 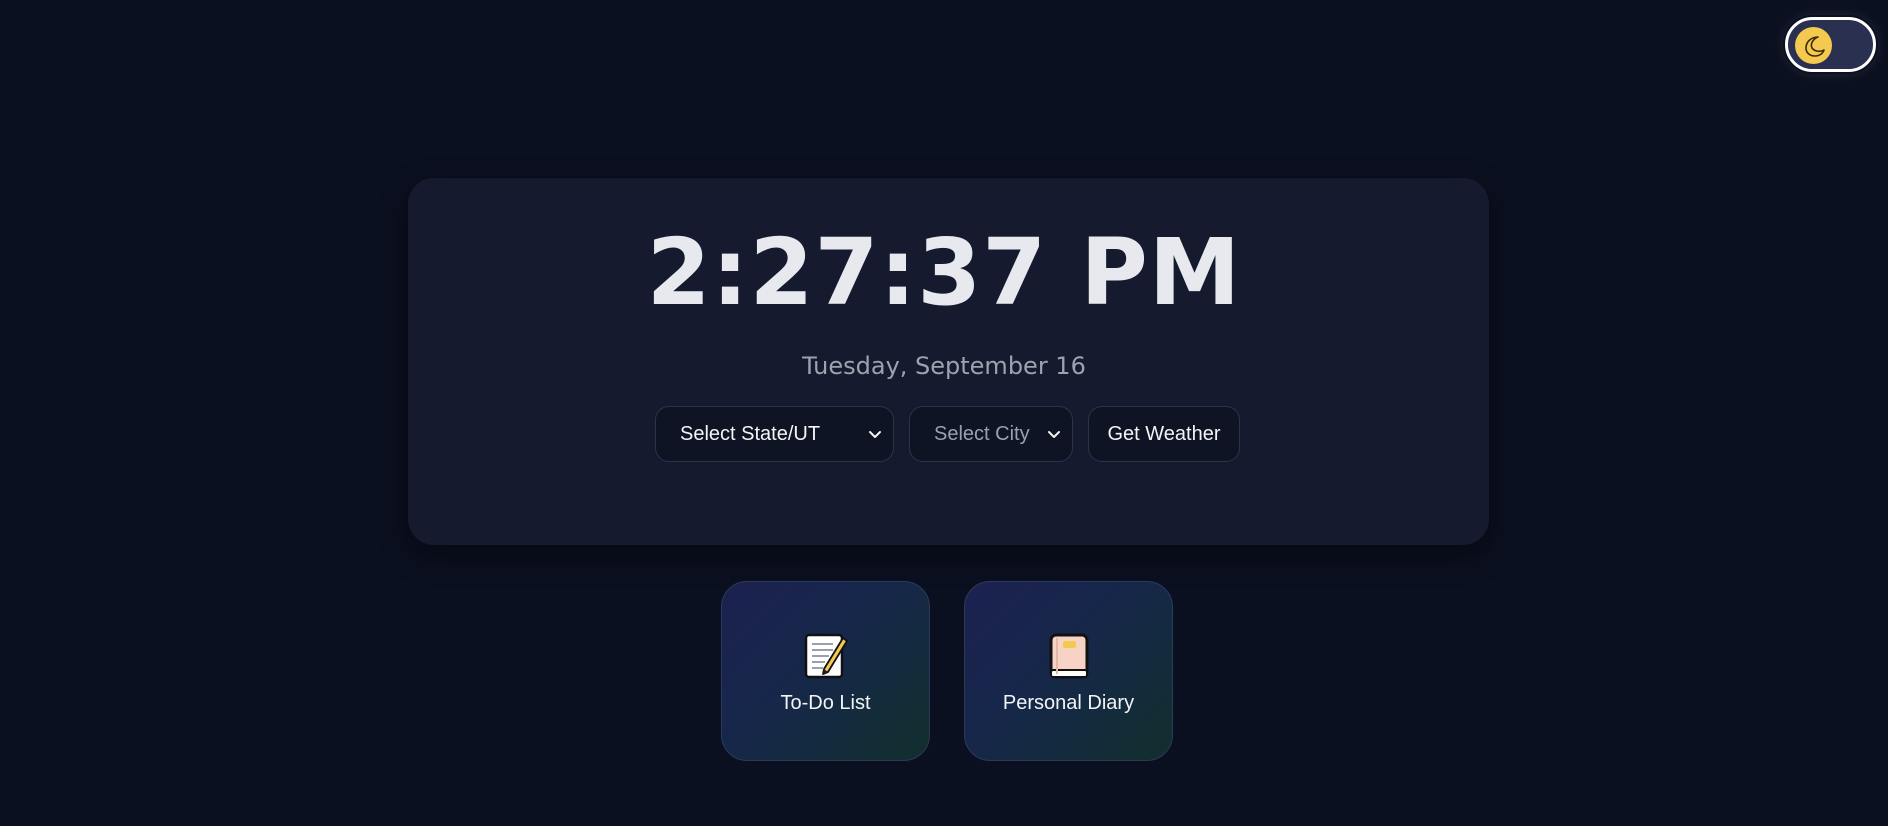 I want to click on app-tile-diary: Personal Diary, so click(x=1068, y=671).